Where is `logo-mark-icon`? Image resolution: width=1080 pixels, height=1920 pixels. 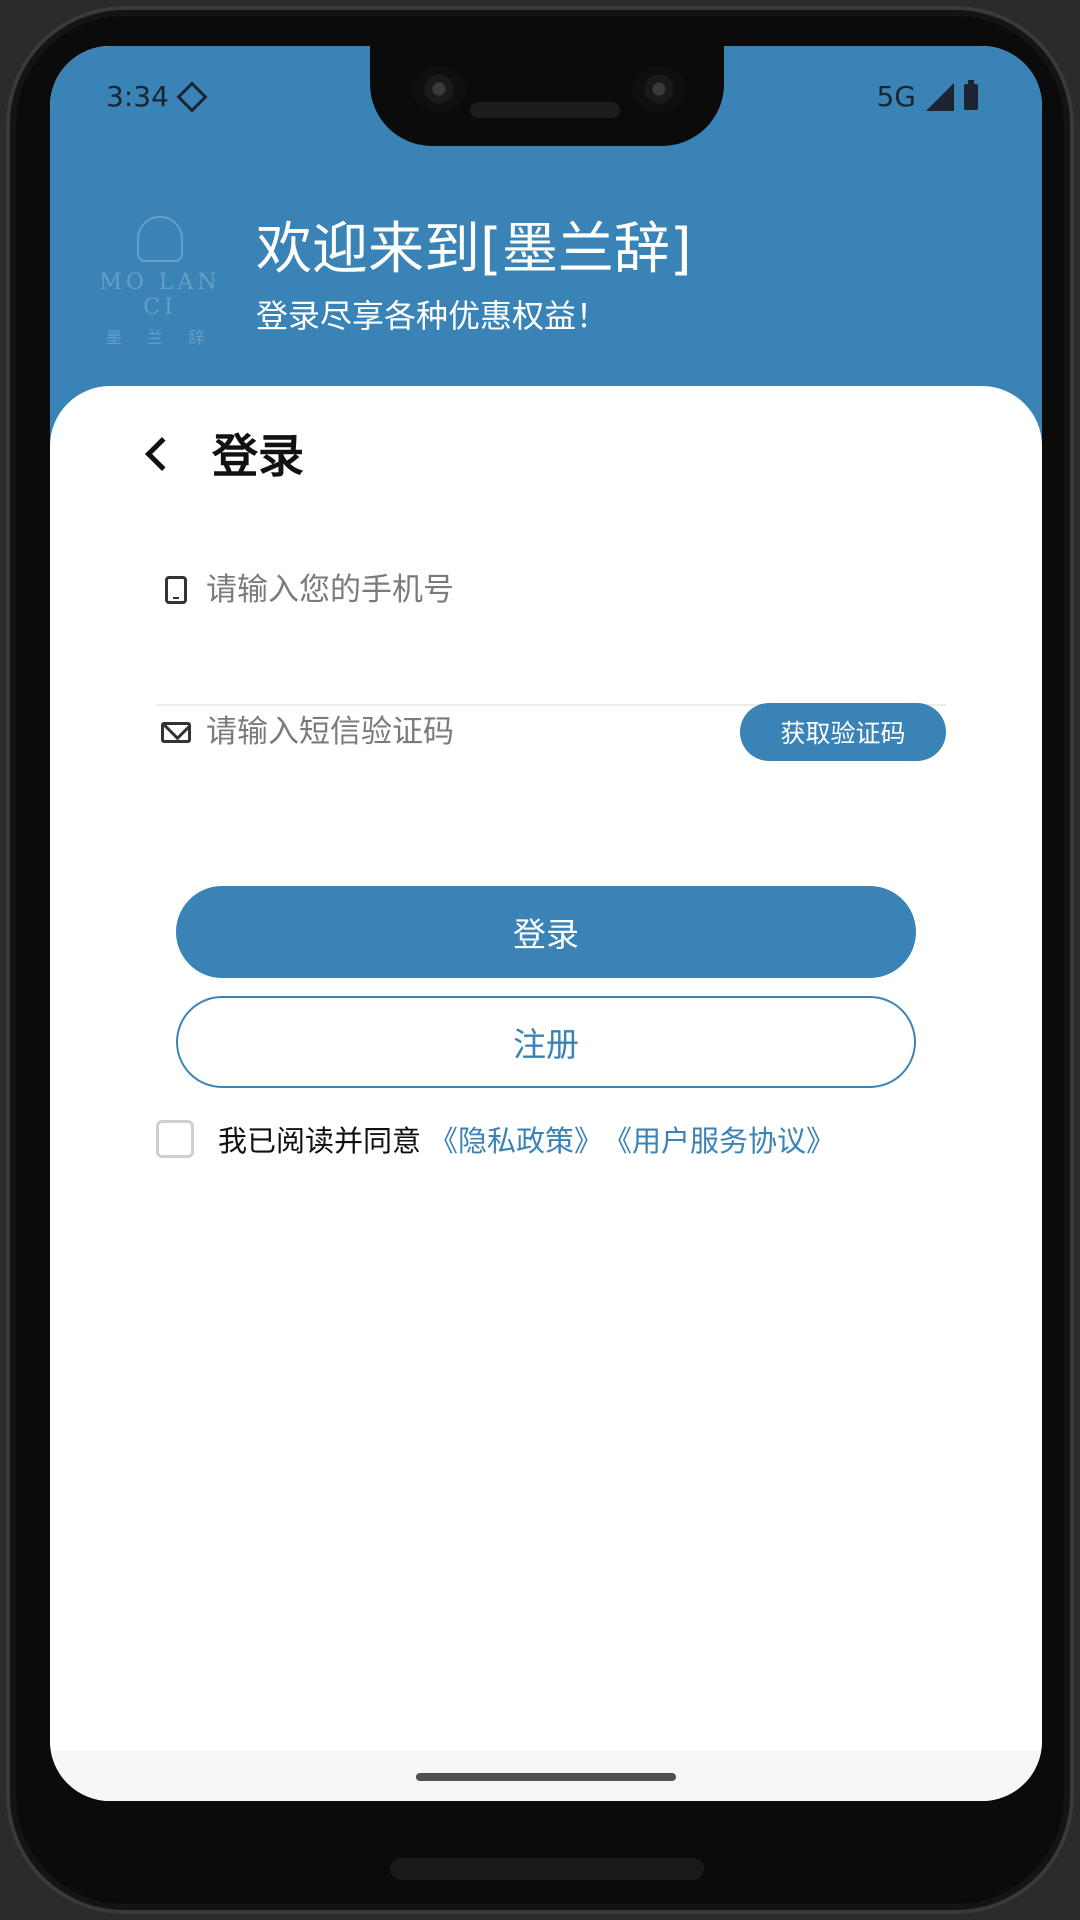
logo-mark-icon is located at coordinates (160, 239).